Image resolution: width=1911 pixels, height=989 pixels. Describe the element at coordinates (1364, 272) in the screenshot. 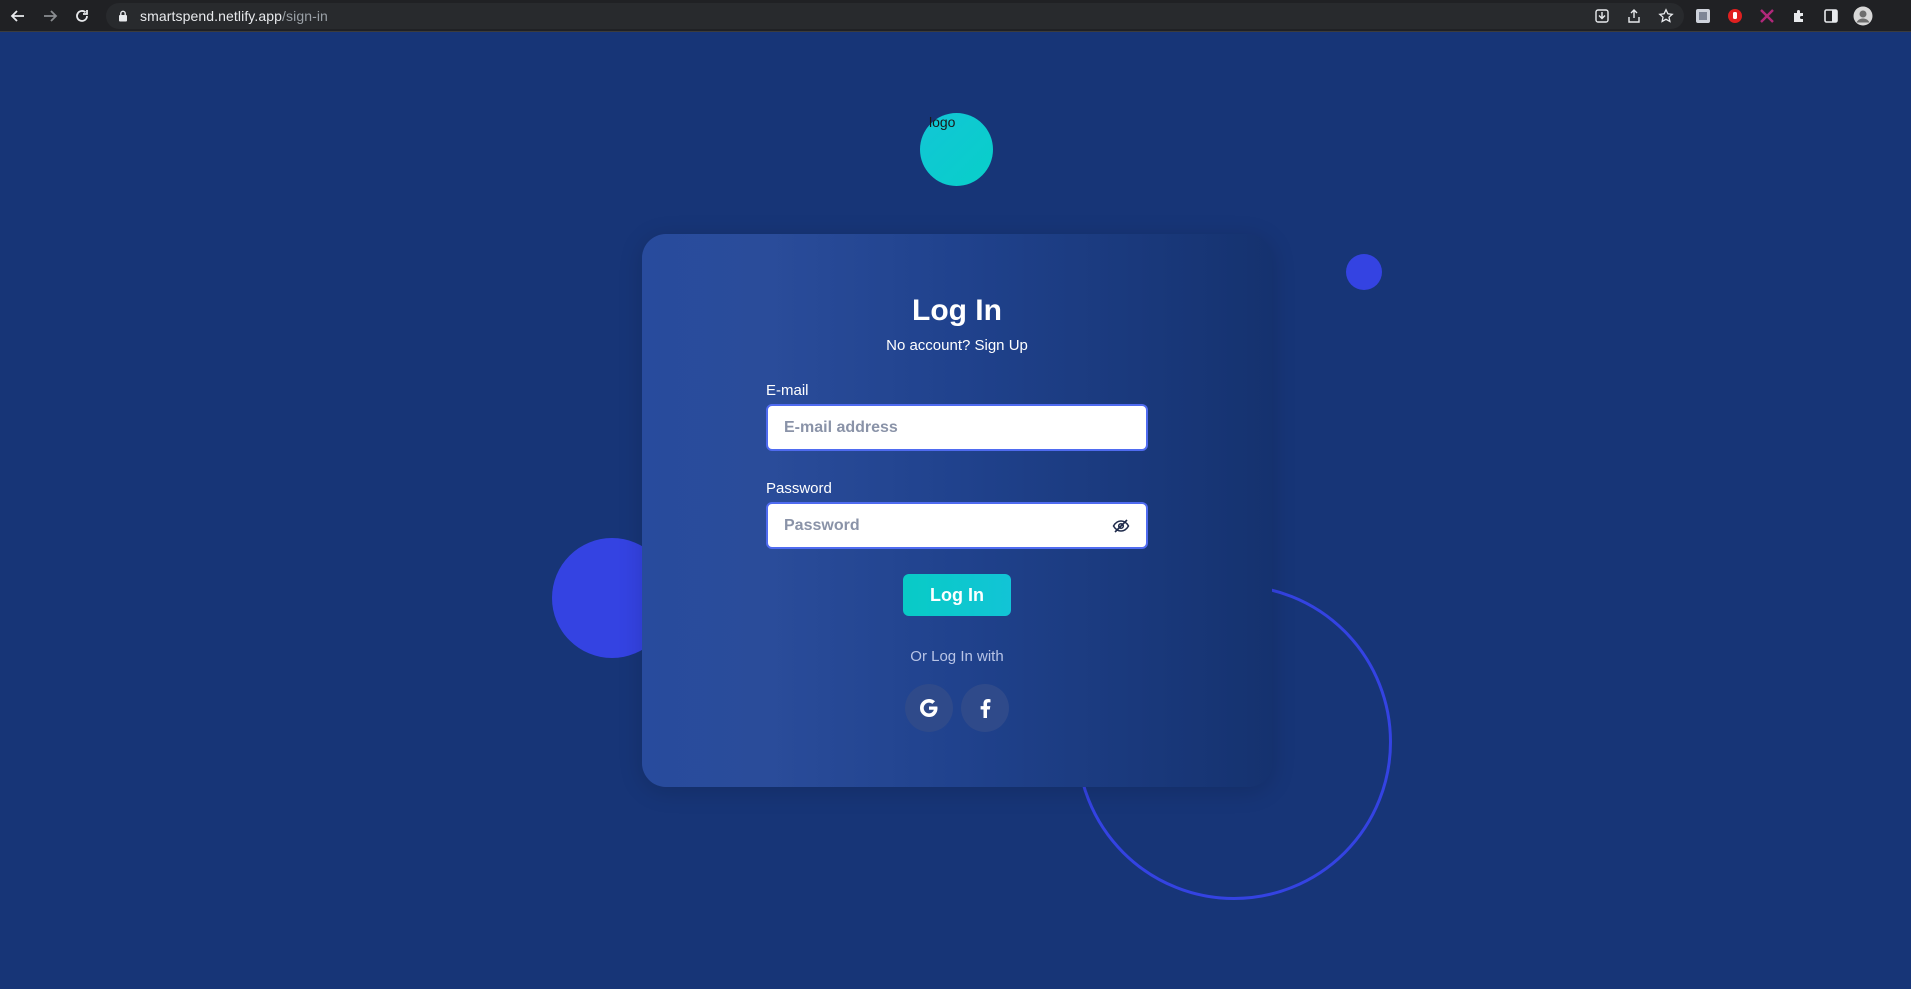

I see `decorative-dot-right` at that location.